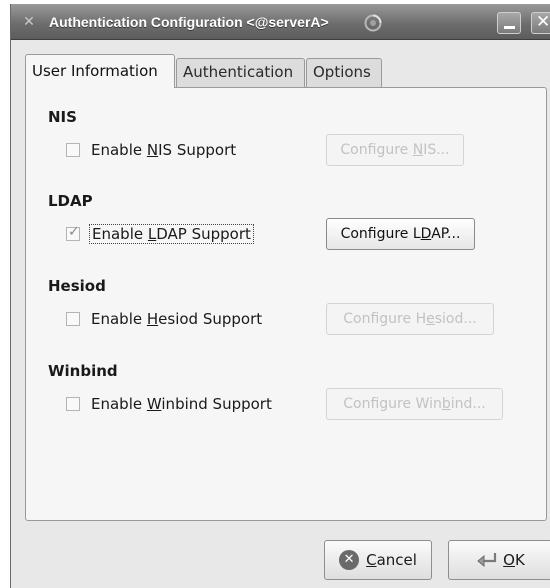  I want to click on enable-nis-label: Enable NIS Support, so click(163, 150).